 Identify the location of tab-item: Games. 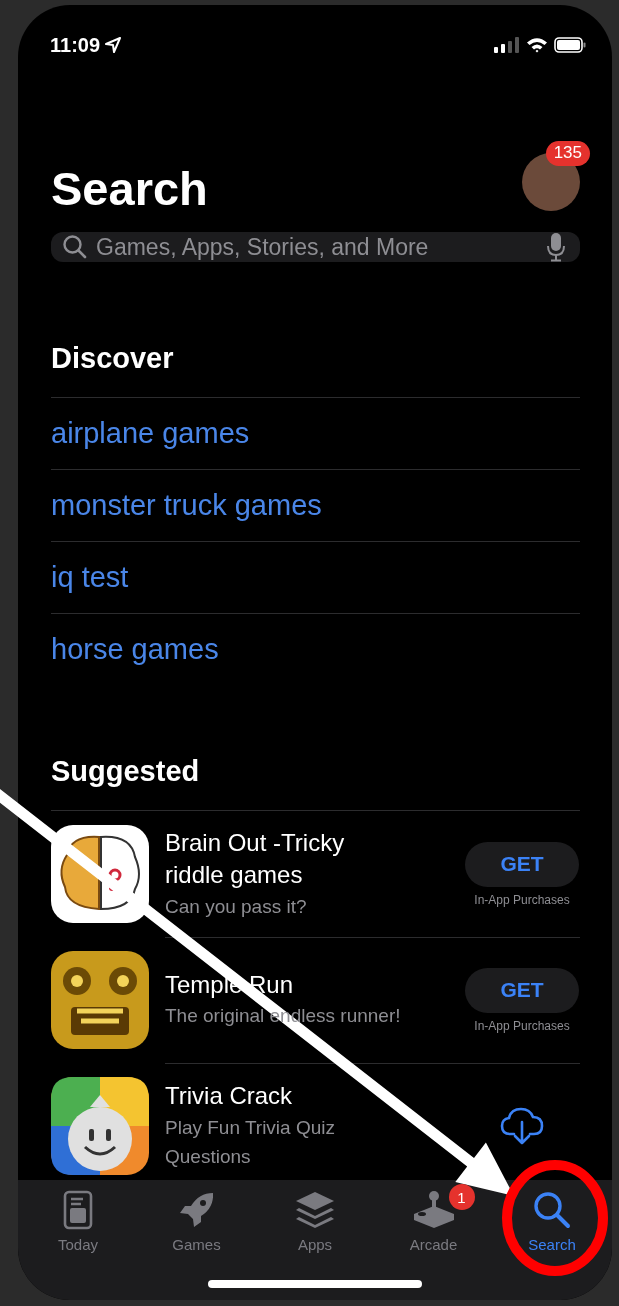
(196, 1220).